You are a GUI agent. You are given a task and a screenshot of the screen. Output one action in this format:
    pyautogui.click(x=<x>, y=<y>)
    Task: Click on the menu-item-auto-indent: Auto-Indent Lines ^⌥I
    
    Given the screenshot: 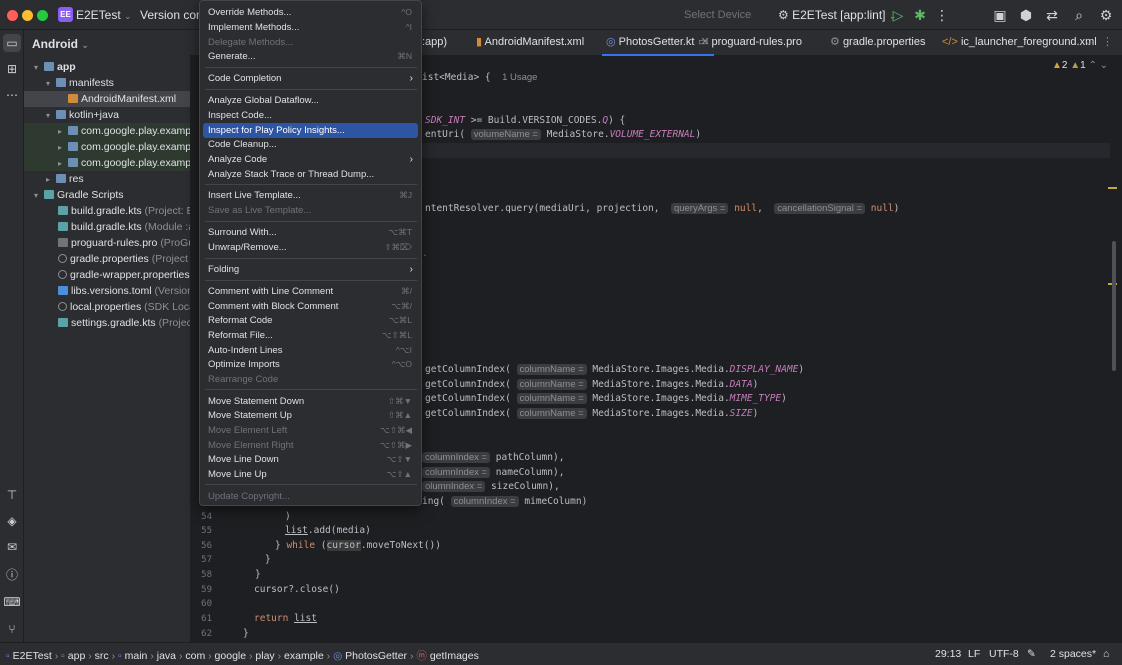 What is the action you would take?
    pyautogui.click(x=310, y=350)
    